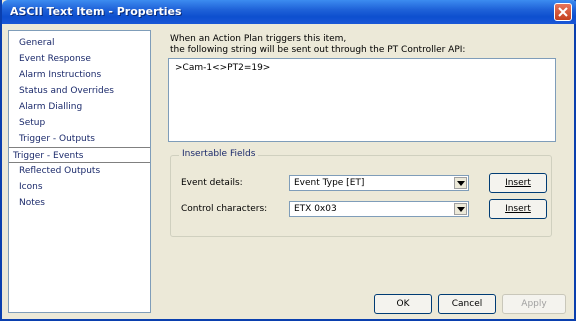 The height and width of the screenshot is (321, 576). Describe the element at coordinates (96, 11) in the screenshot. I see `window-title: ASCII Text Item - Properties` at that location.